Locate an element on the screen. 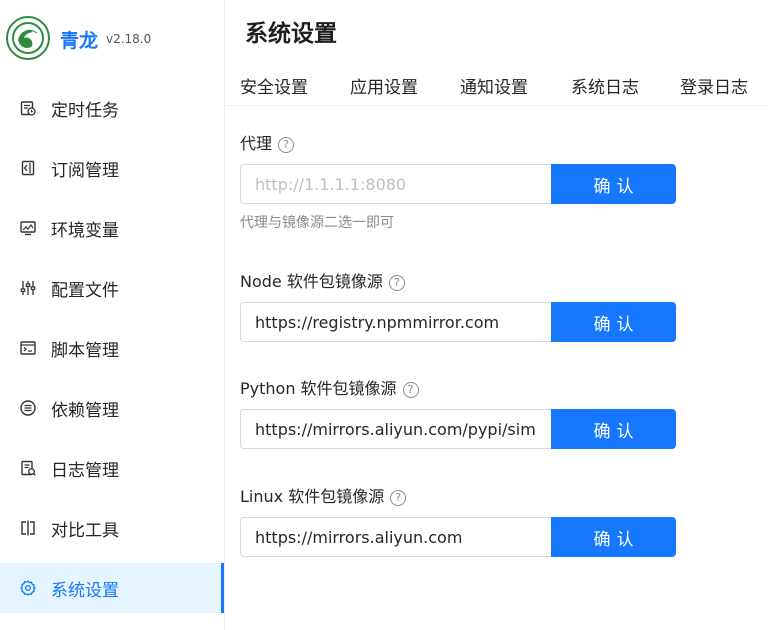  sidebar-item-script: 脚本管理 is located at coordinates (112, 348).